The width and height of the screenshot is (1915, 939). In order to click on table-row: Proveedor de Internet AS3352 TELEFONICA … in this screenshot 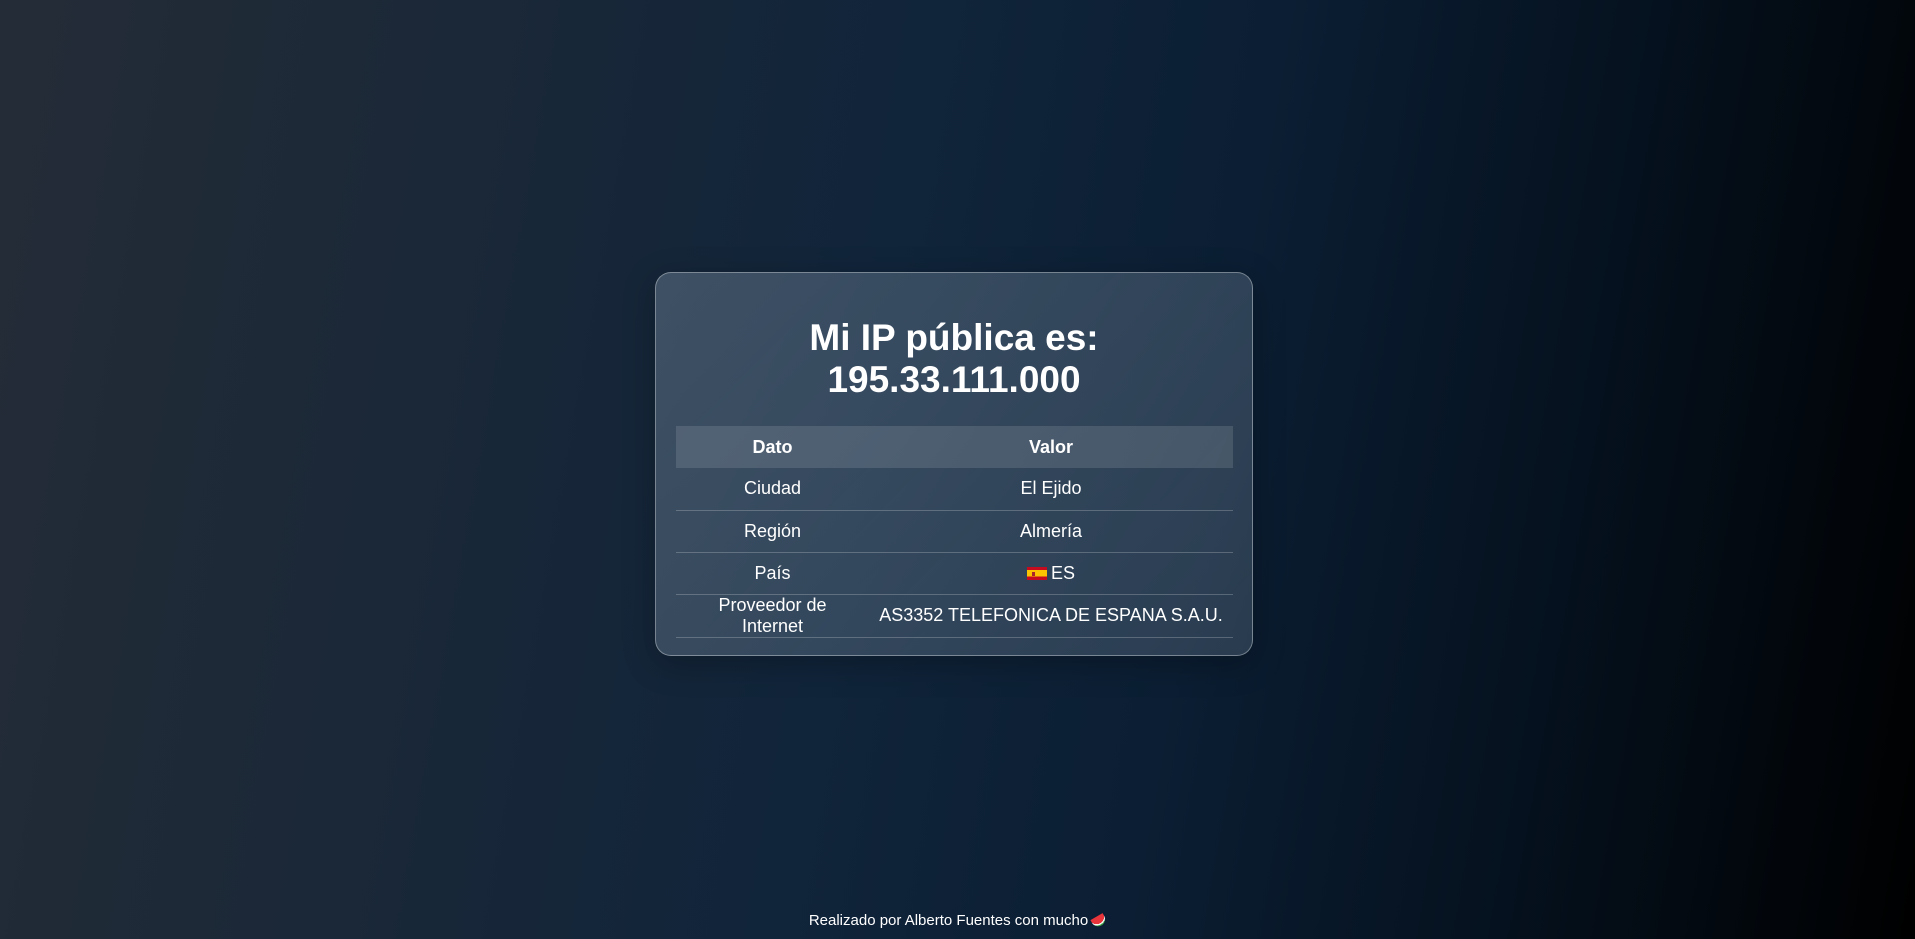, I will do `click(954, 616)`.